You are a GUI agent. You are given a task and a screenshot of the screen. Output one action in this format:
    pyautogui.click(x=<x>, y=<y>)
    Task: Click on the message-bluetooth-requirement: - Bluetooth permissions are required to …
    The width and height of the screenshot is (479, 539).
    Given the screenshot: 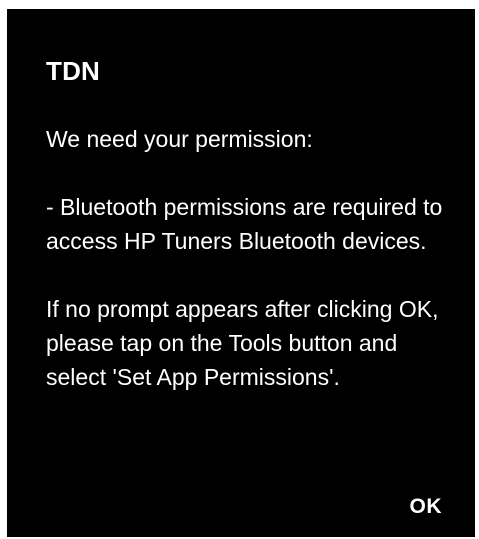 What is the action you would take?
    pyautogui.click(x=244, y=224)
    